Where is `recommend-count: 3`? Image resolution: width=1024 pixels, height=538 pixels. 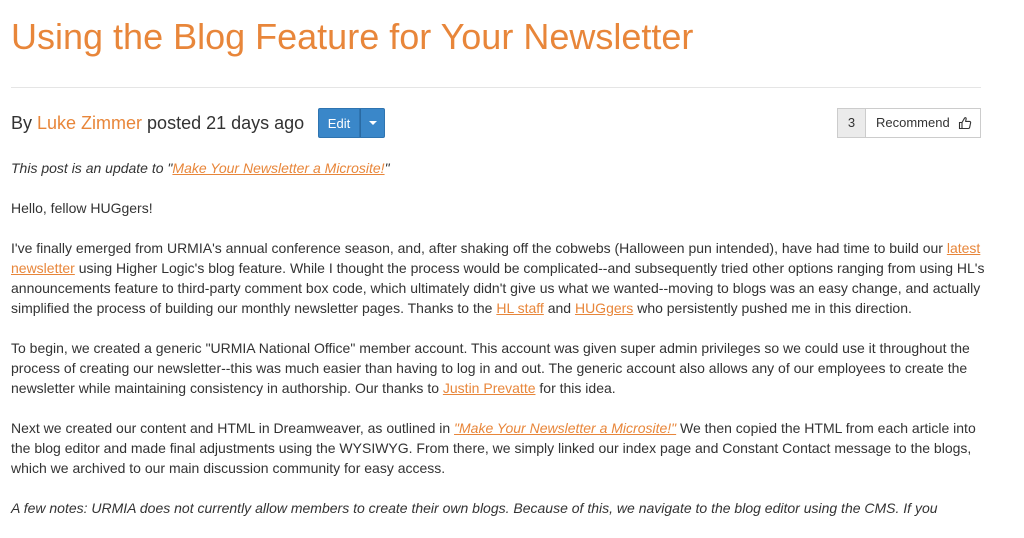
recommend-count: 3 is located at coordinates (851, 123).